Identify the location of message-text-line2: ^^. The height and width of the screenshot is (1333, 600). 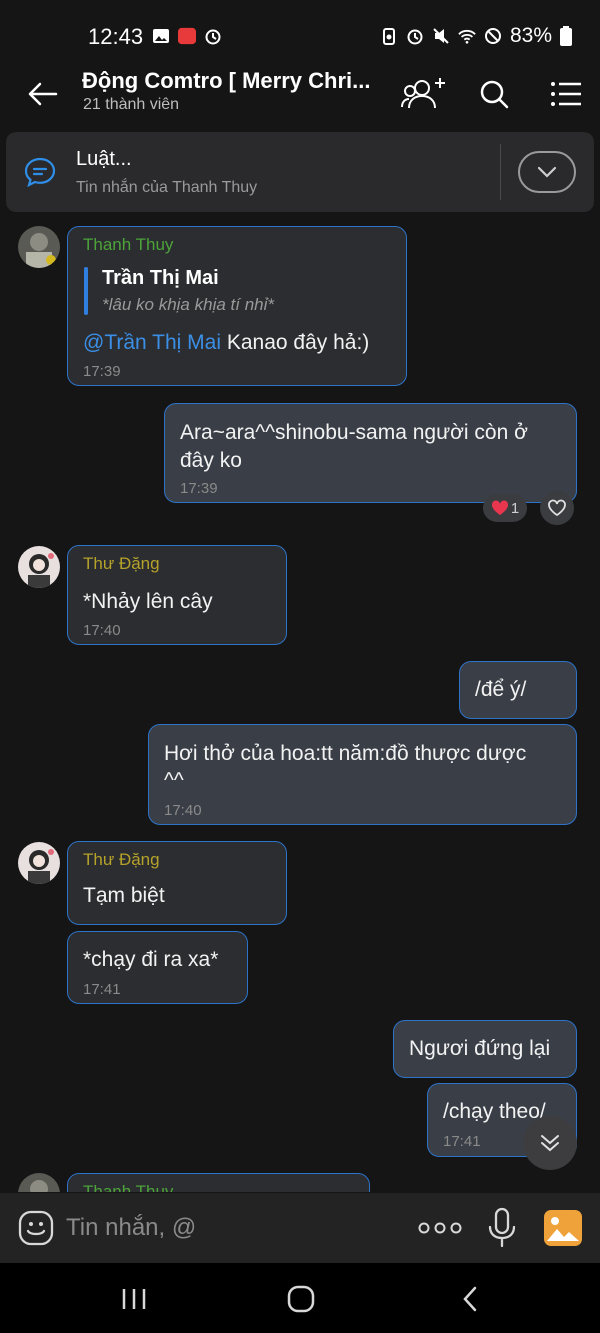
(174, 780).